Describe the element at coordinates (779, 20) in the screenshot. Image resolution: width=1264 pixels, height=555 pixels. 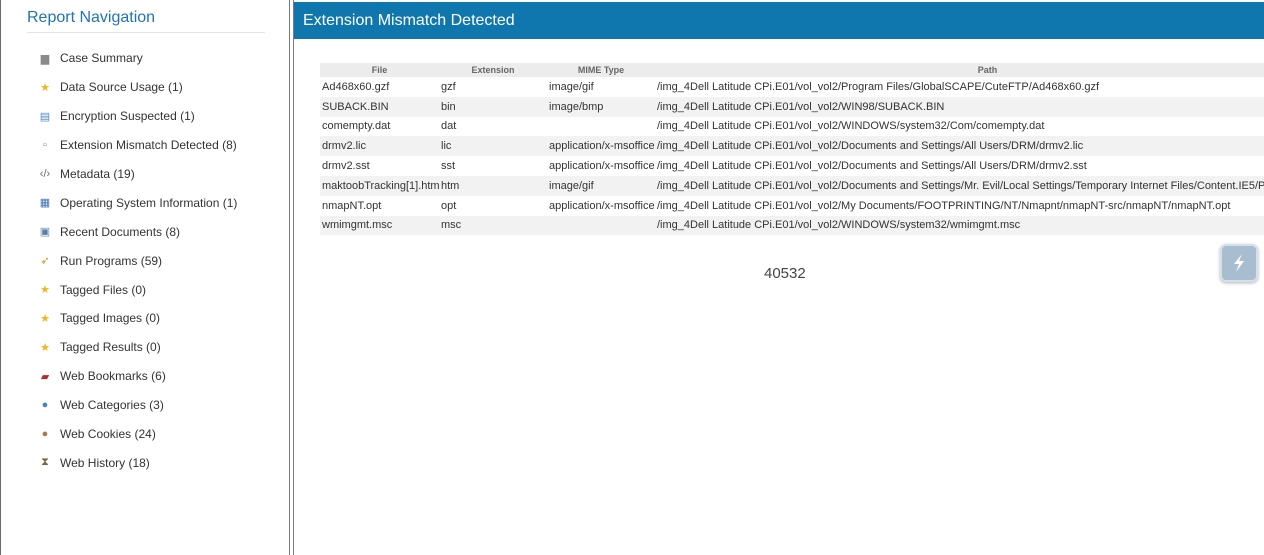
I see `page-title: Extension Mismatch Detected` at that location.